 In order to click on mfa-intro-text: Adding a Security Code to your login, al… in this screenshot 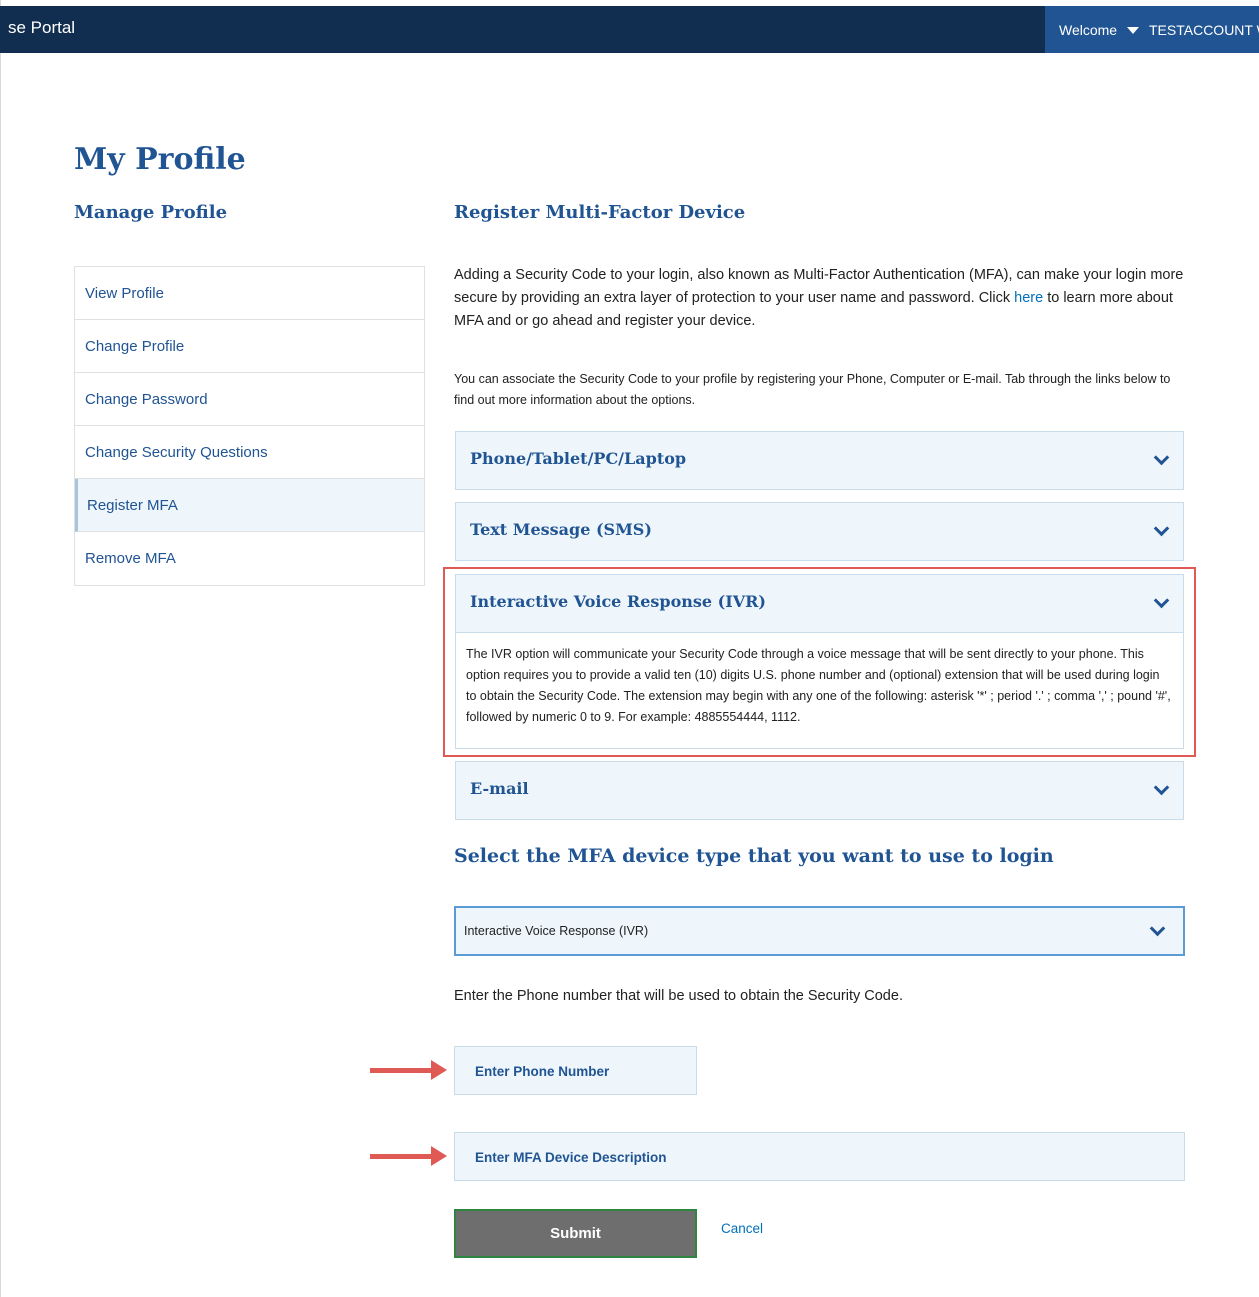, I will do `click(819, 298)`.